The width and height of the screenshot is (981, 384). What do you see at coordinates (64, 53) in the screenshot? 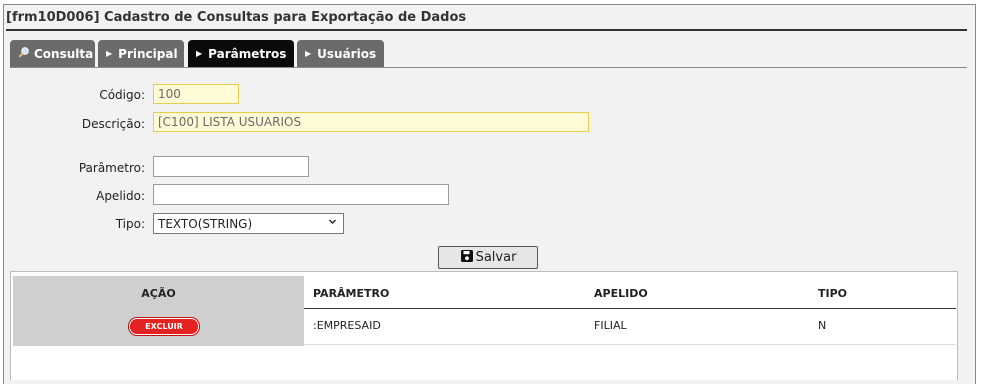
I see `tab-consulta-label: Consulta` at bounding box center [64, 53].